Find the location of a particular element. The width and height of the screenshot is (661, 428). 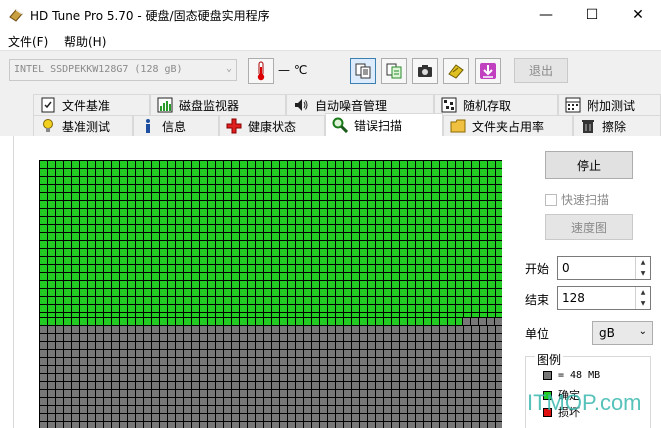

quick-scan-label: 快速扫描 is located at coordinates (585, 200).